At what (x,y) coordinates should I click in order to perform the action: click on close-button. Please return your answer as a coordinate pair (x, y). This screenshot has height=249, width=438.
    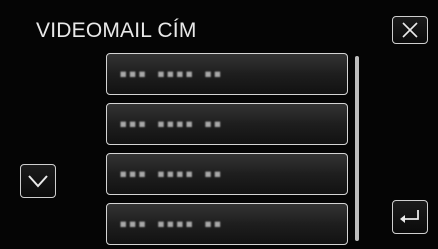
    Looking at the image, I should click on (410, 30).